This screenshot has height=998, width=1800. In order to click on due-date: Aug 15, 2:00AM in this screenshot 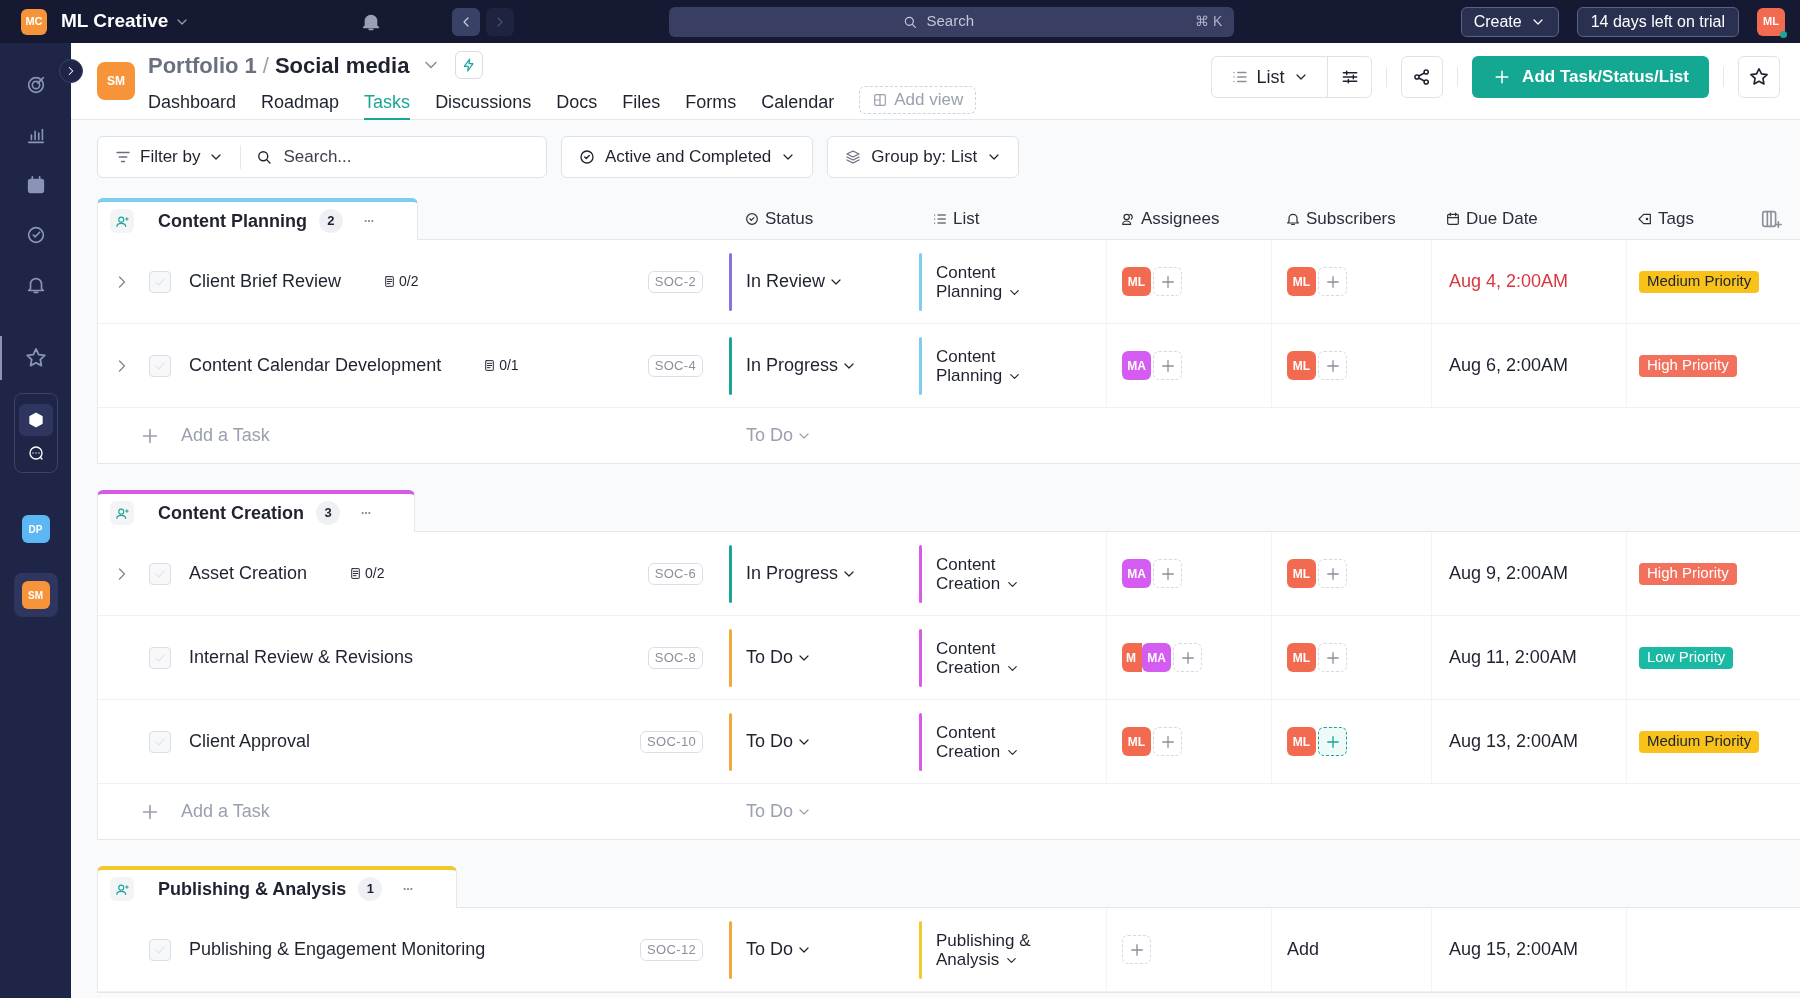, I will do `click(1514, 949)`.